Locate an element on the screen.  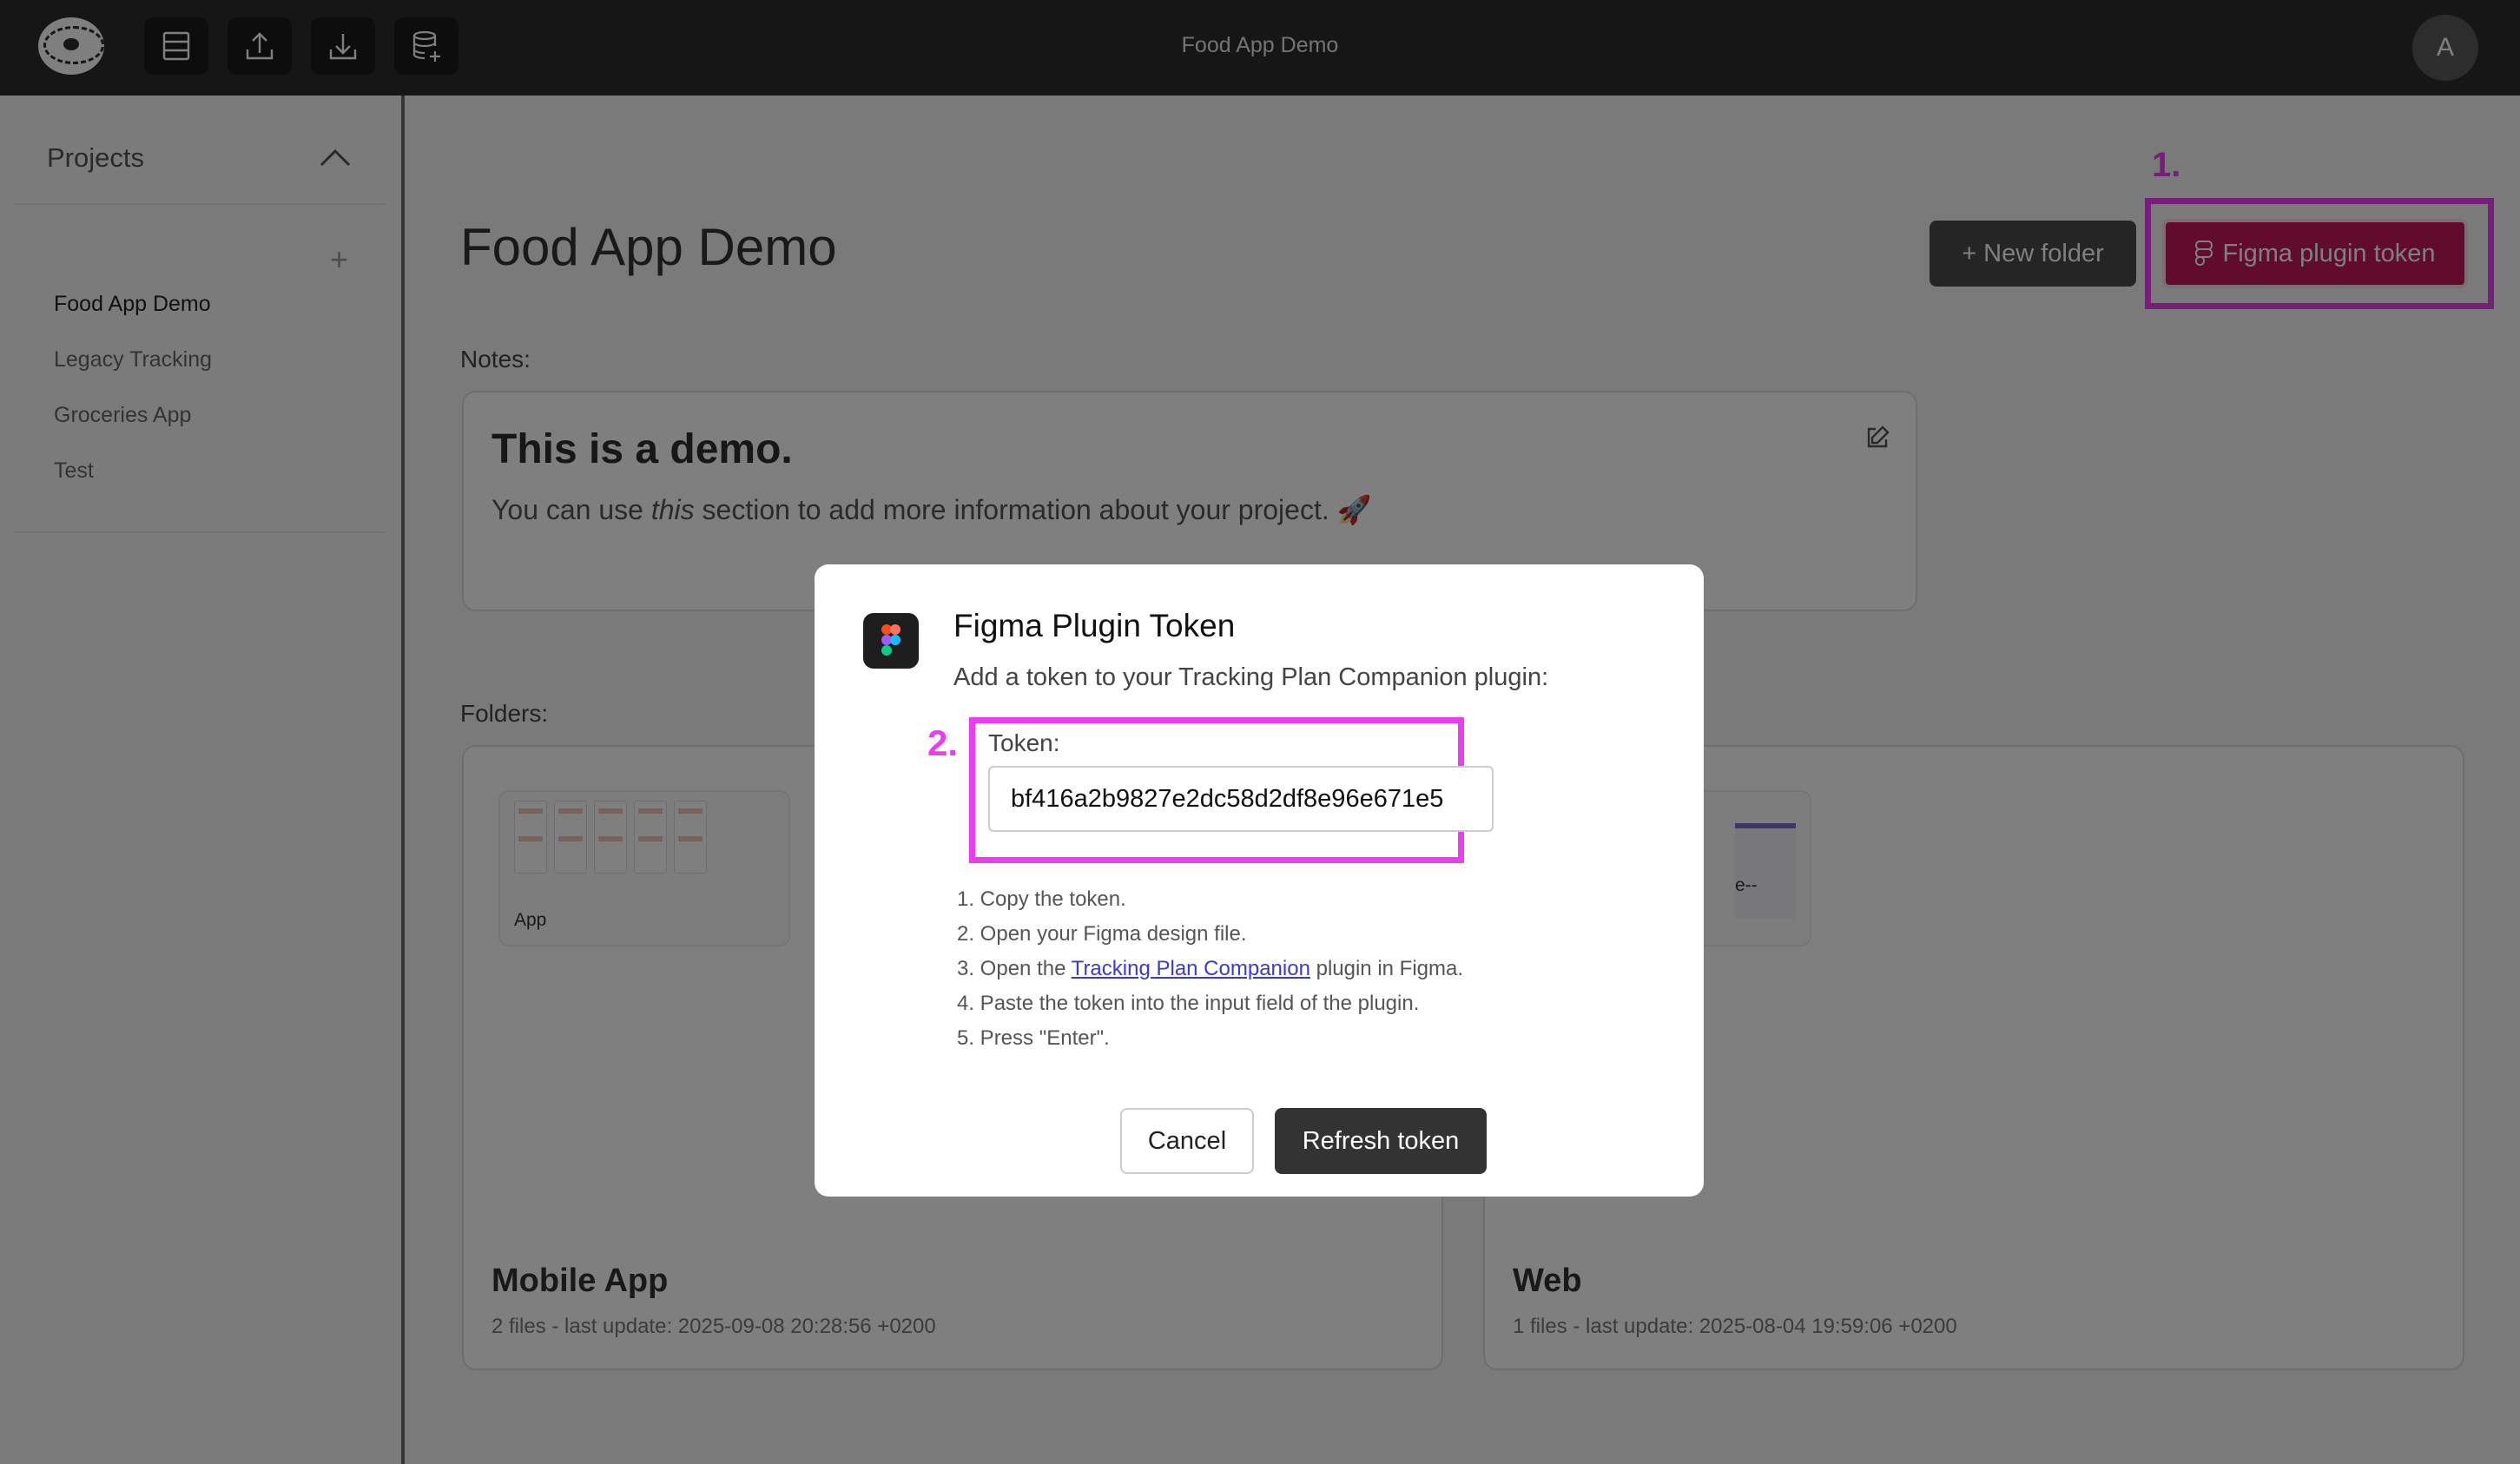
modal-title: Figma Plugin Token is located at coordinates (1094, 625).